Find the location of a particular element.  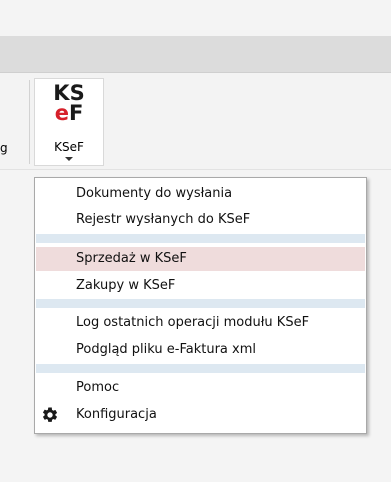

ksef-logo-line1: KS is located at coordinates (69, 93).